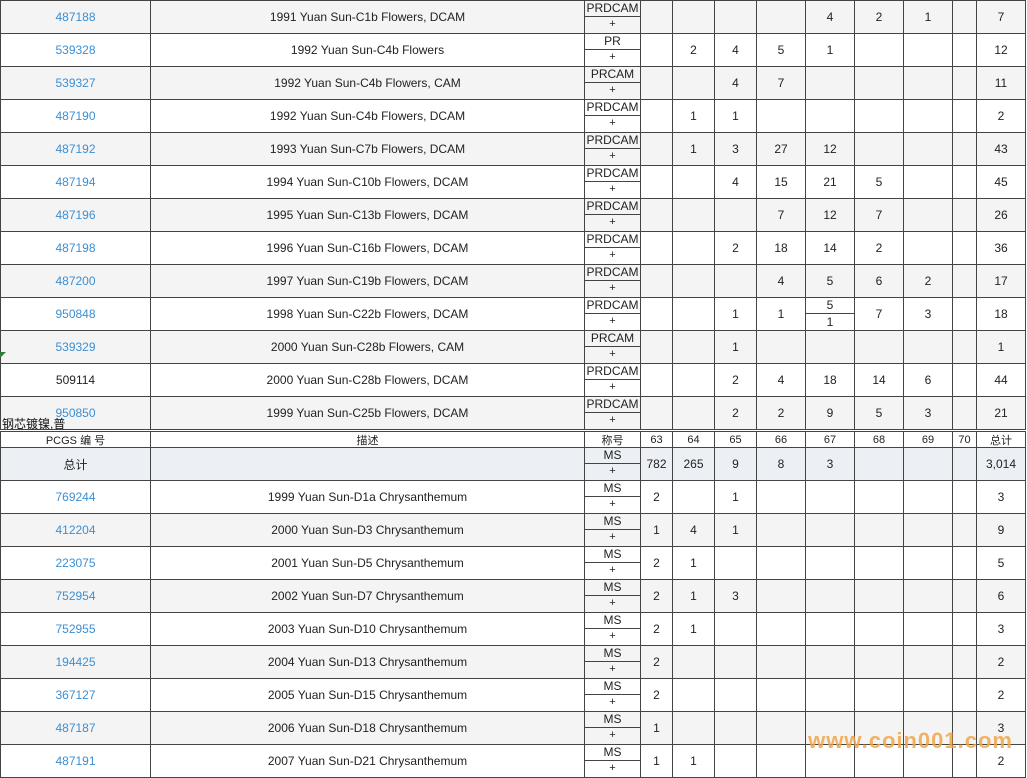 This screenshot has width=1027, height=778. What do you see at coordinates (75, 380) in the screenshot?
I see `pcgs-number: 509114` at bounding box center [75, 380].